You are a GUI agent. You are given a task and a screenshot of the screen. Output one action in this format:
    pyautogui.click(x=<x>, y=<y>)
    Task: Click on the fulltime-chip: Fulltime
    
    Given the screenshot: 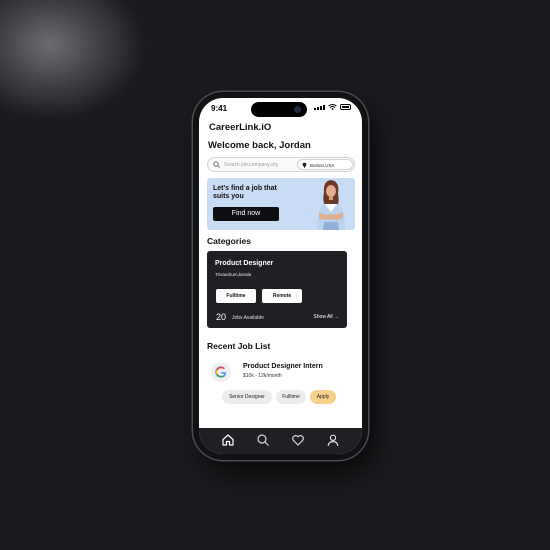 What is the action you would take?
    pyautogui.click(x=236, y=296)
    